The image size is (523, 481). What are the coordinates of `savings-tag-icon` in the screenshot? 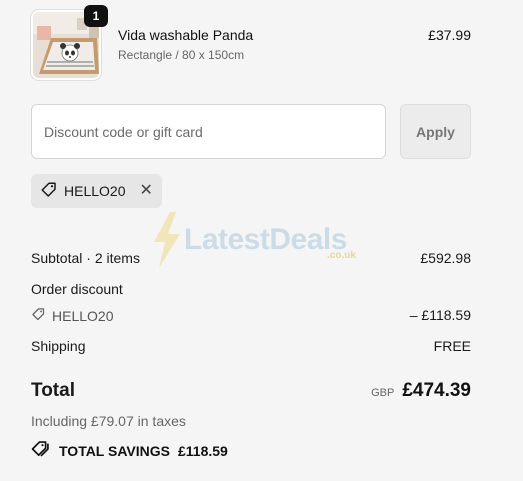 It's located at (41, 450).